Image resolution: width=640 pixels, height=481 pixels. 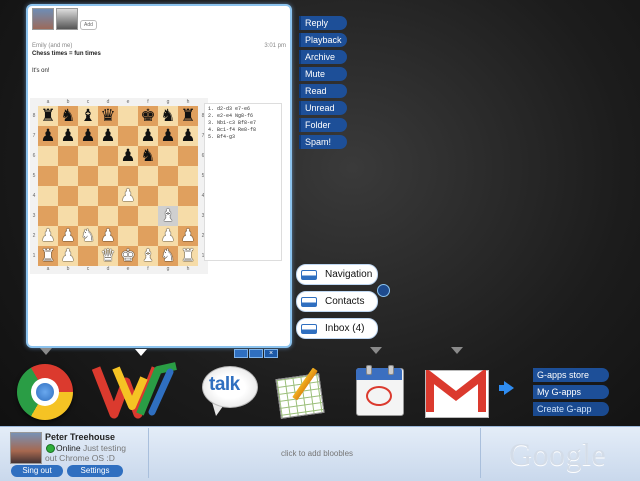 What do you see at coordinates (148, 236) in the screenshot?
I see `board-square-f2` at bounding box center [148, 236].